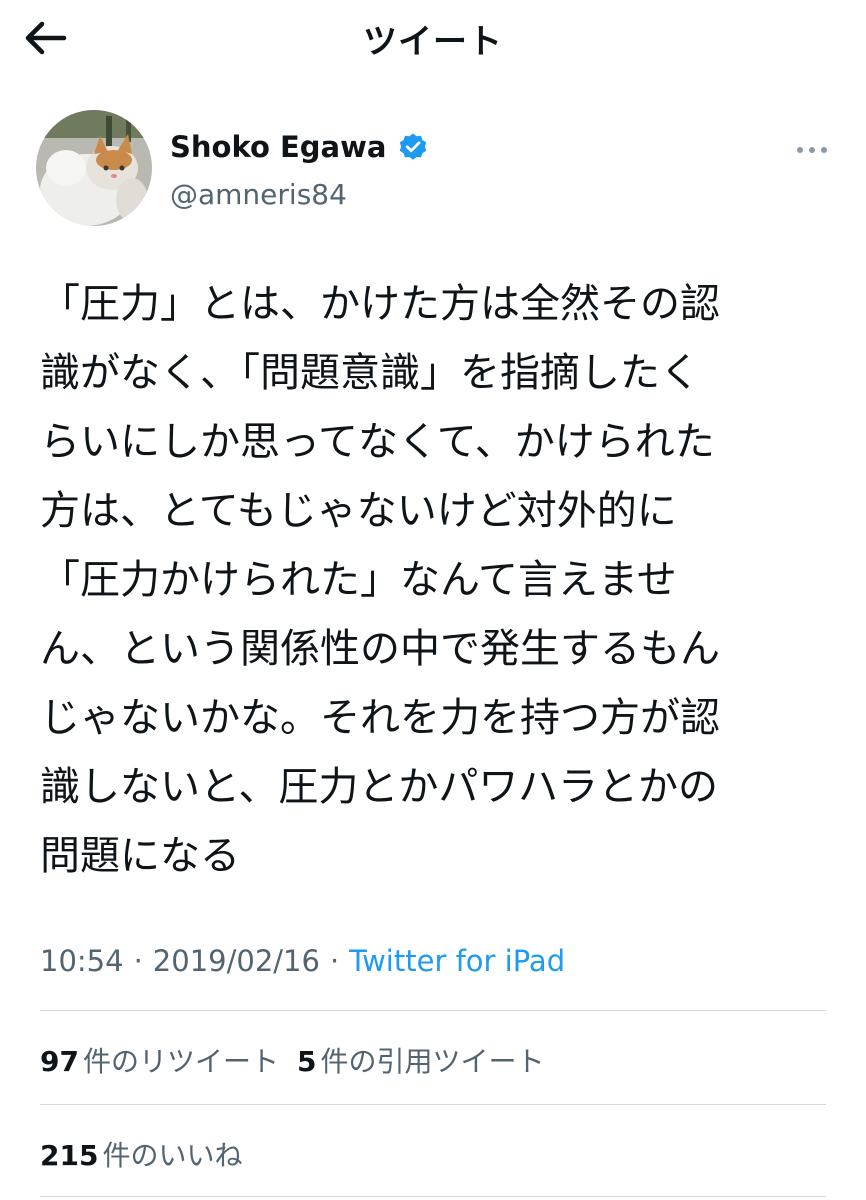  I want to click on tweet-text-line: 識がなく、「問題意識」を指摘したく, so click(370, 373).